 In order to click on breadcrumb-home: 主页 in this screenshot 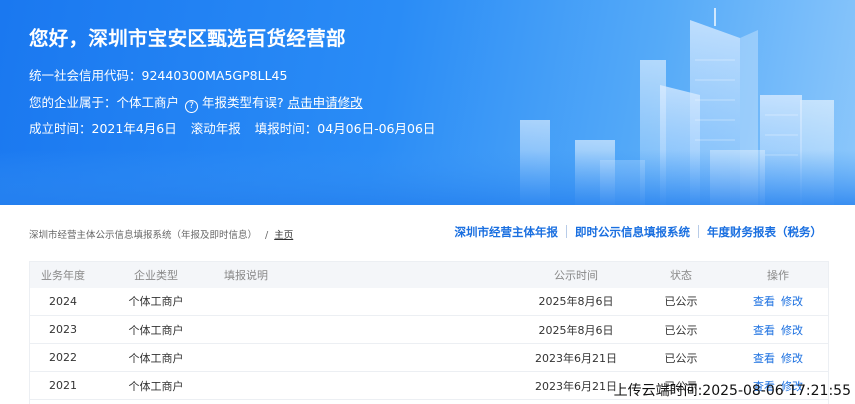, I will do `click(283, 235)`.